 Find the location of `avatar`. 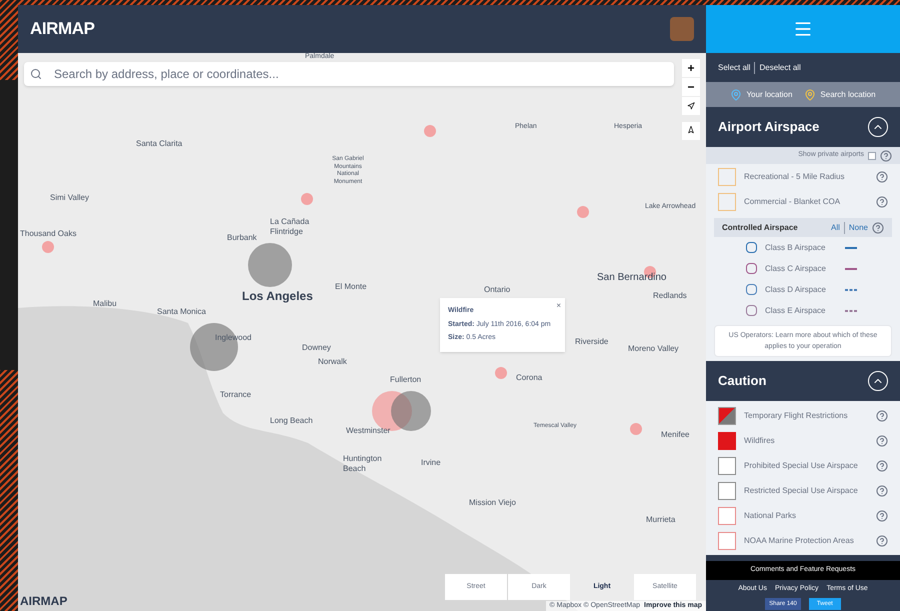

avatar is located at coordinates (682, 29).